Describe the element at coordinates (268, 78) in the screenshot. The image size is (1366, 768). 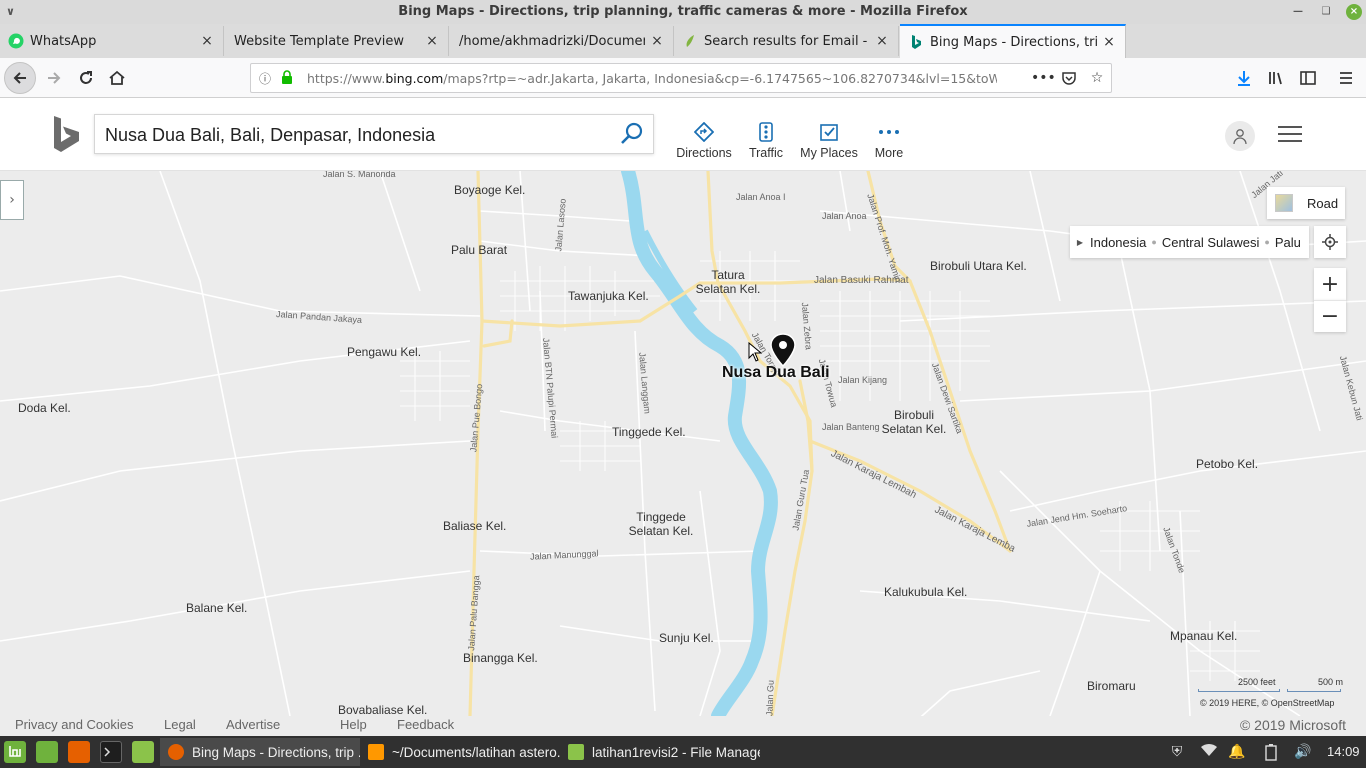
I see `info-icon: ⓘ` at that location.